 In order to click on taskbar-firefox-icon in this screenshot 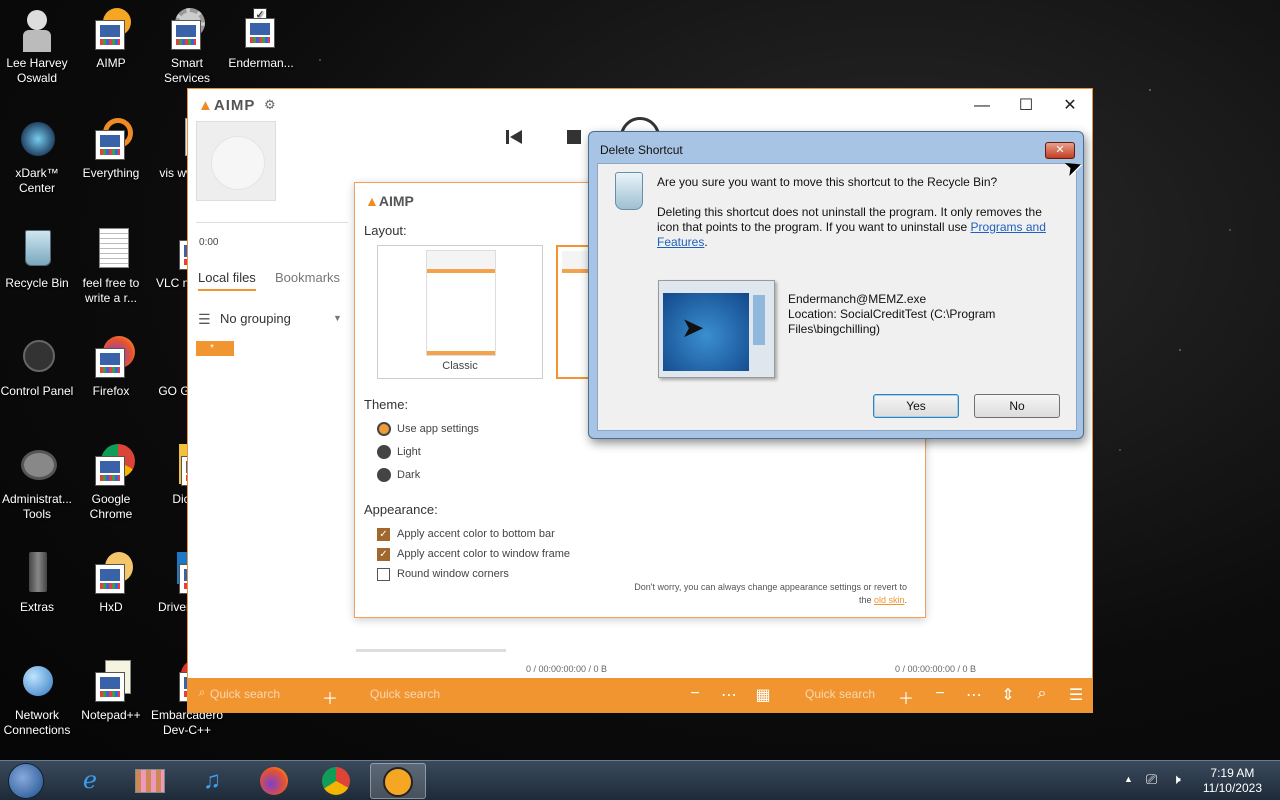, I will do `click(274, 781)`.